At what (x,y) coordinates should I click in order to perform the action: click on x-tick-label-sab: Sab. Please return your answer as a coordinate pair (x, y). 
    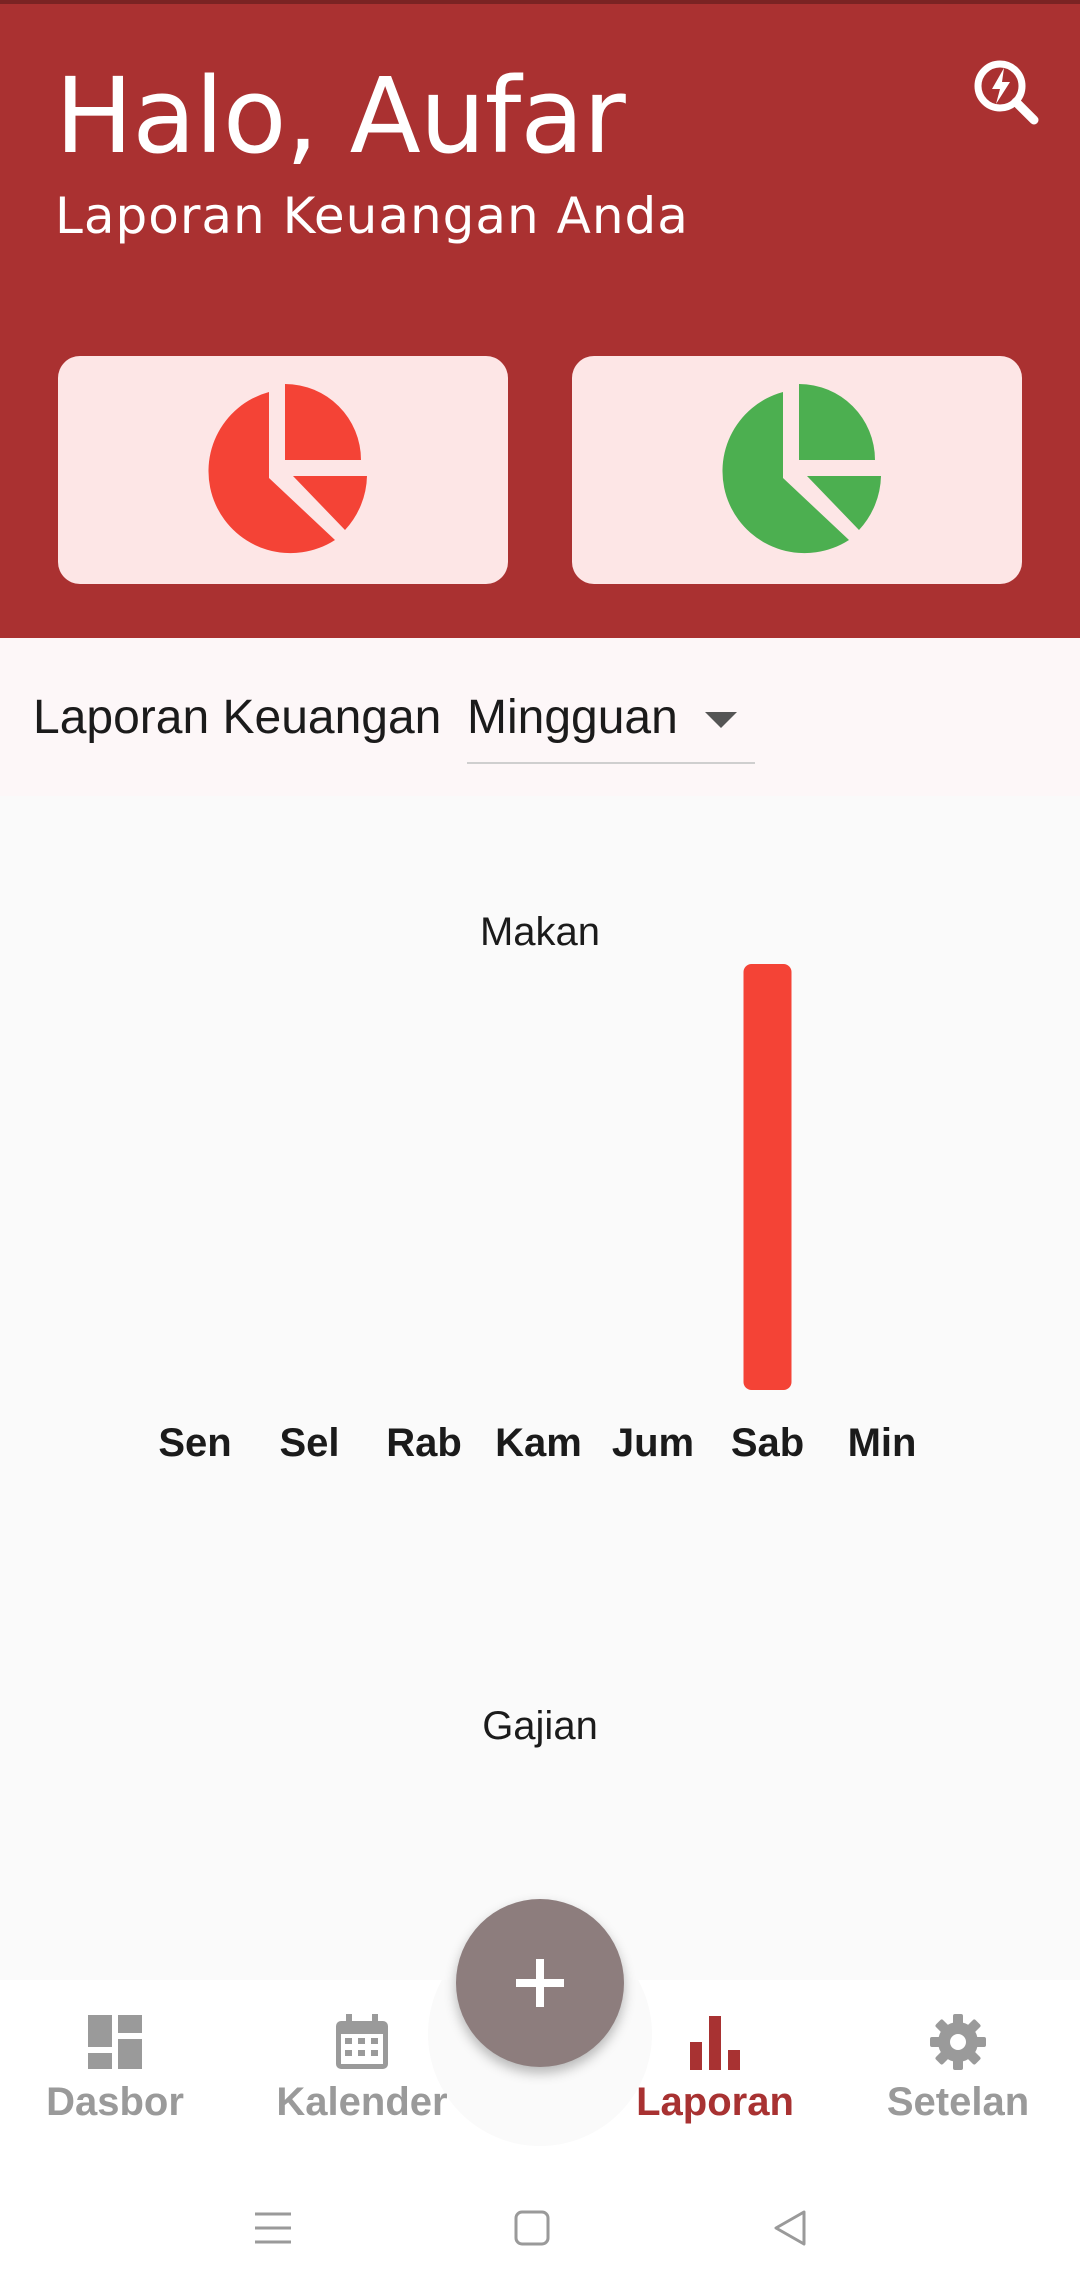
    Looking at the image, I should click on (767, 1443).